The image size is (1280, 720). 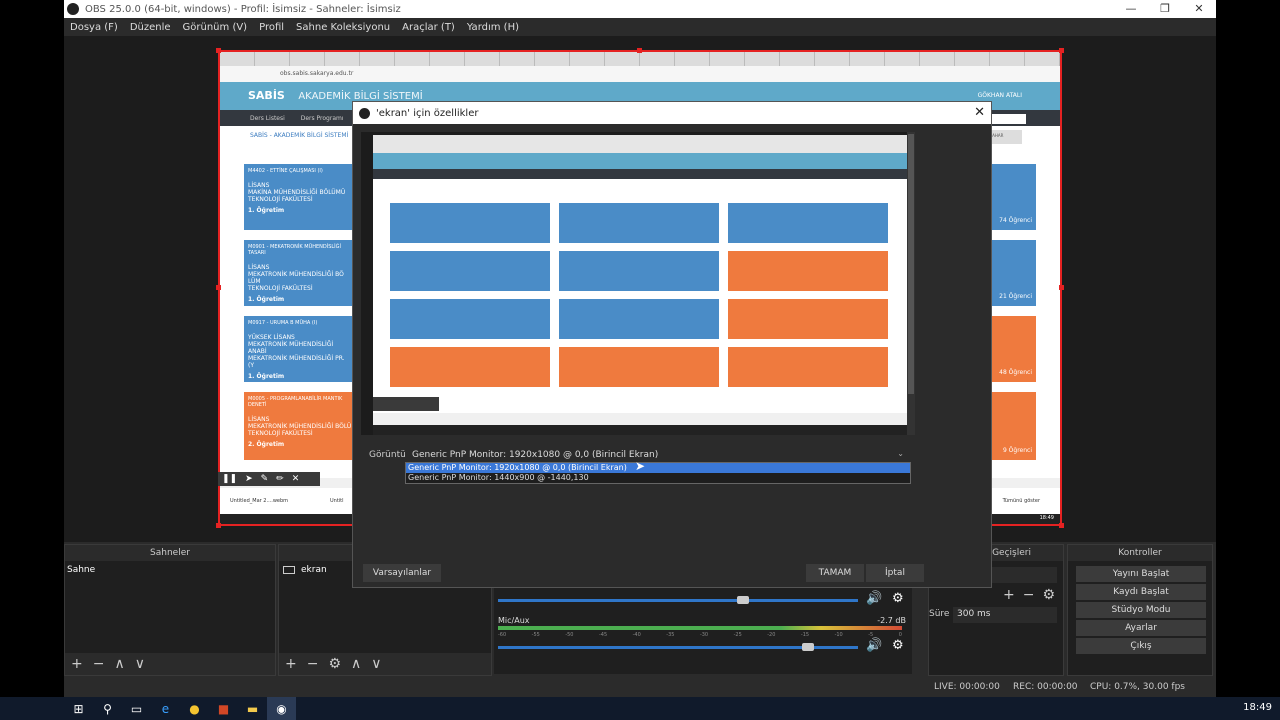 What do you see at coordinates (94, 27) in the screenshot?
I see `menu-dosya: Dosya (F)` at bounding box center [94, 27].